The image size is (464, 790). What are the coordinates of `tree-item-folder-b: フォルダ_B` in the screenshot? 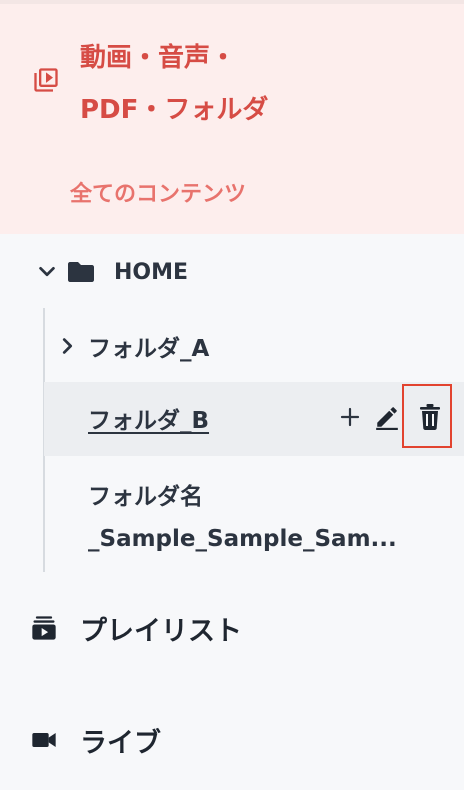 It's located at (148, 418).